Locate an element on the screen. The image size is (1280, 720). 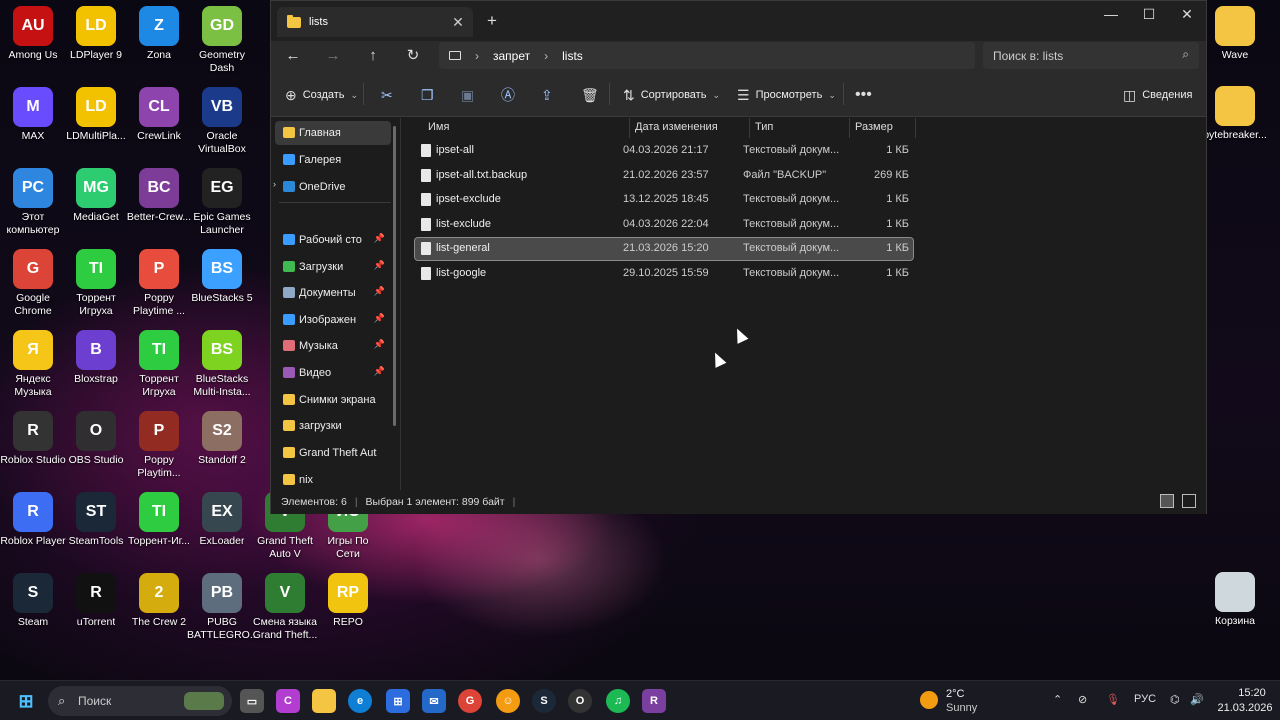
minimize-button: — is located at coordinates (1111, 15).